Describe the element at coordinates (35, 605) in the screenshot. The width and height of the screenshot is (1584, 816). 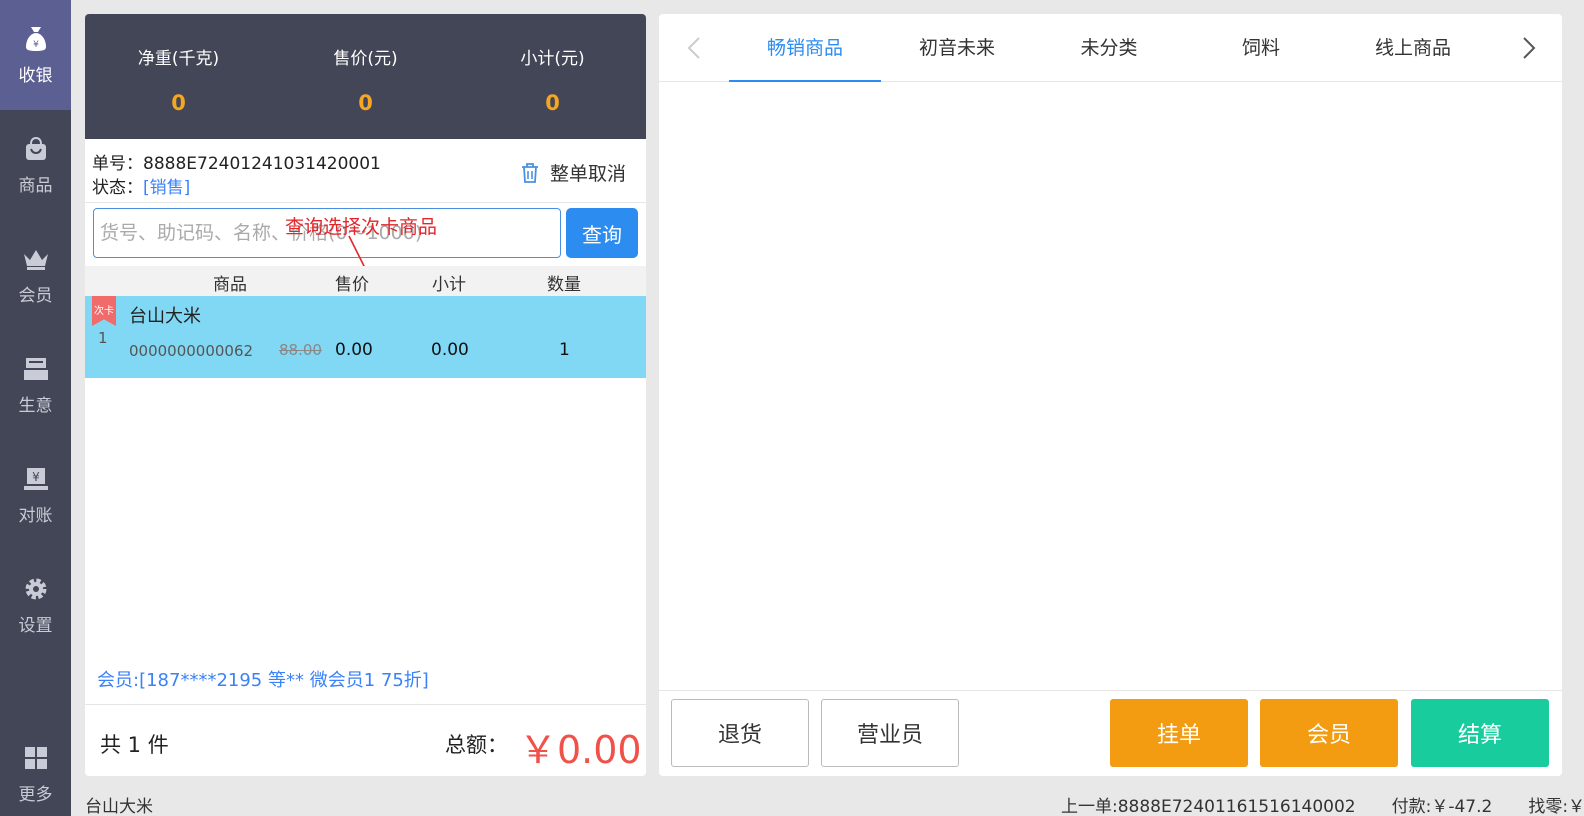
I see `sidebar-item-settings: 设置` at that location.